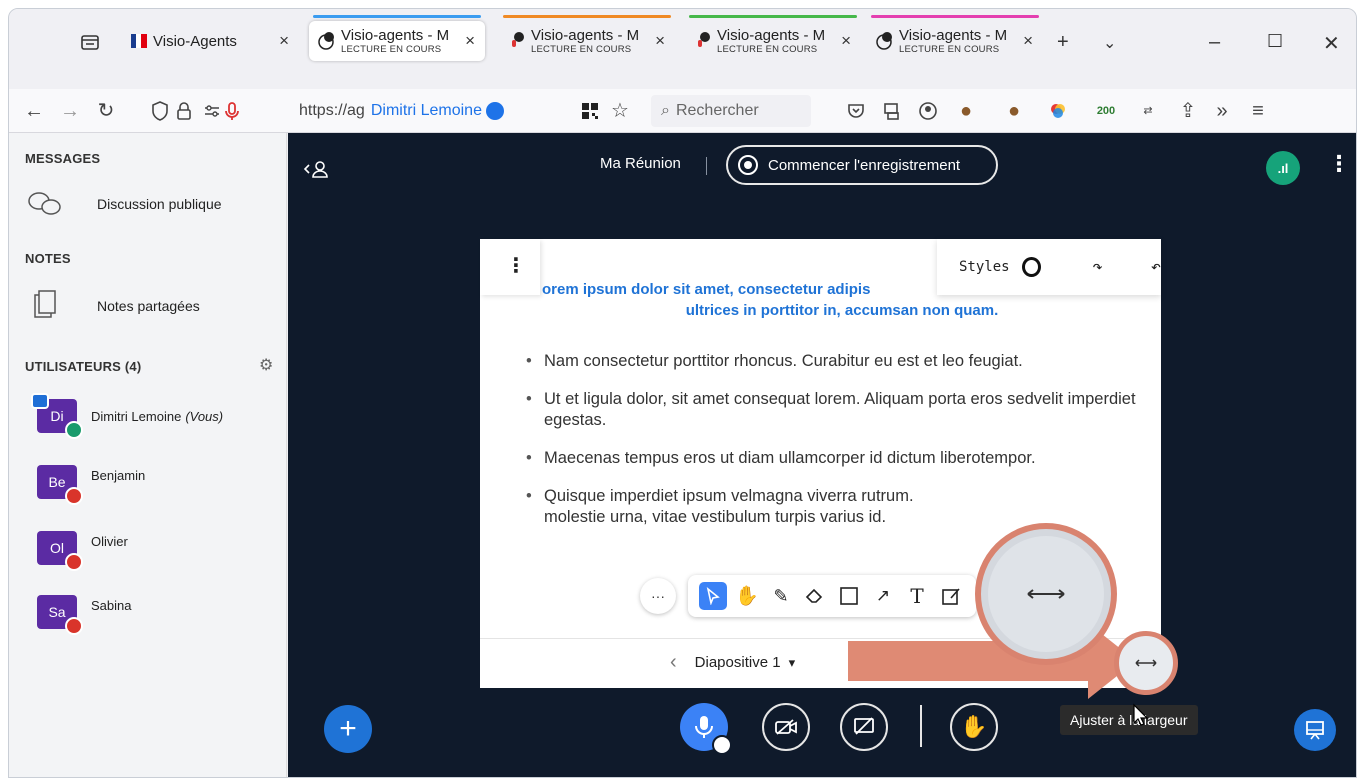 This screenshot has height=778, width=1357. What do you see at coordinates (1331, 43) in the screenshot?
I see `close-window-icon: ✕` at bounding box center [1331, 43].